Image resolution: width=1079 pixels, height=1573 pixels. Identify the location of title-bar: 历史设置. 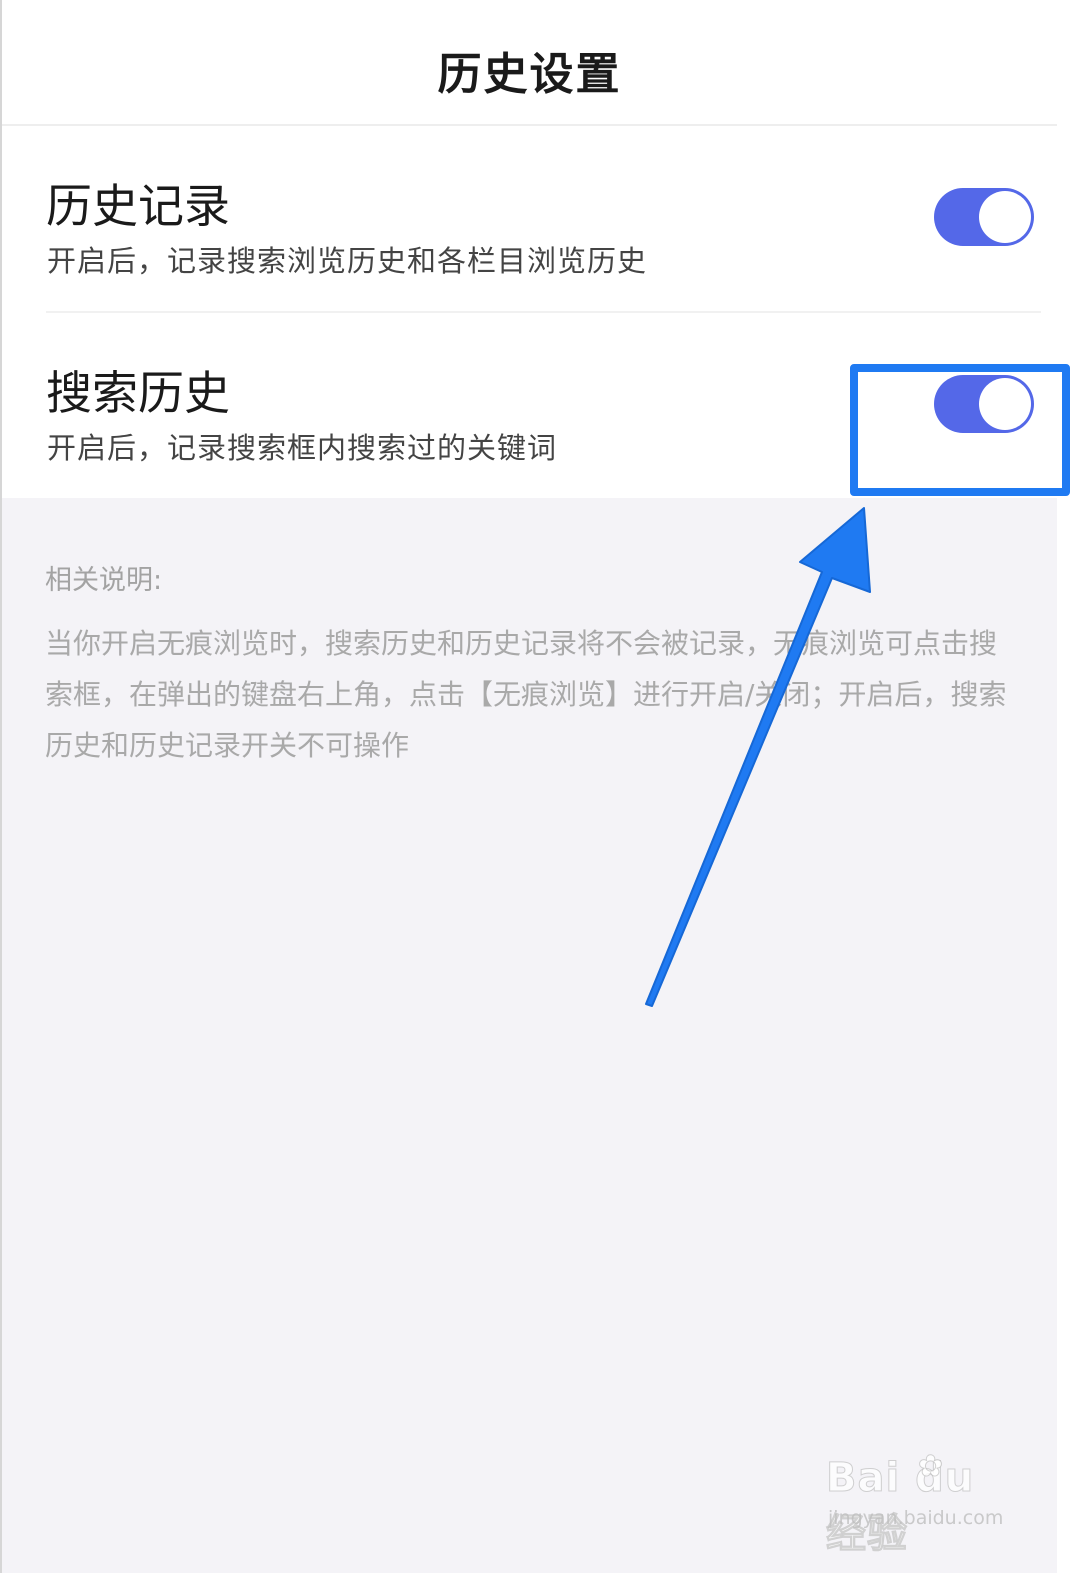
(529, 63).